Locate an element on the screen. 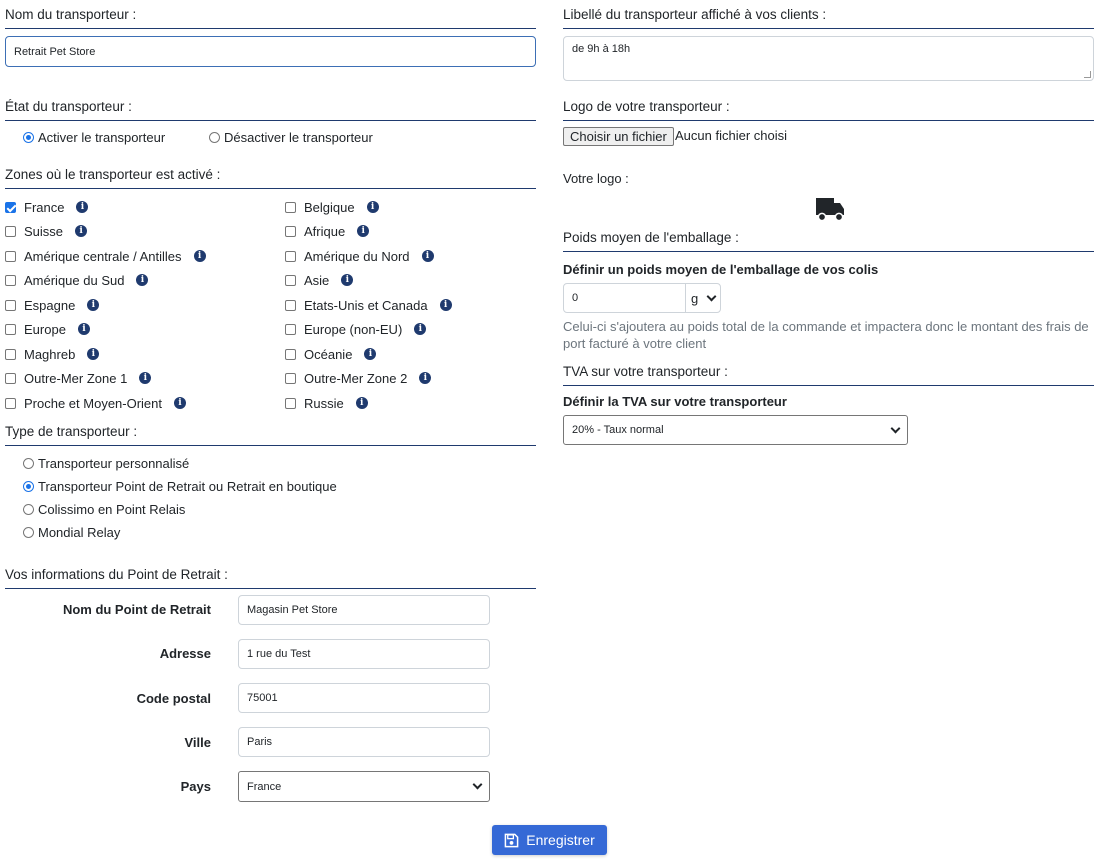 Image resolution: width=1102 pixels, height=864 pixels. radio-activate-carrier: Activer le transporteur is located at coordinates (94, 137).